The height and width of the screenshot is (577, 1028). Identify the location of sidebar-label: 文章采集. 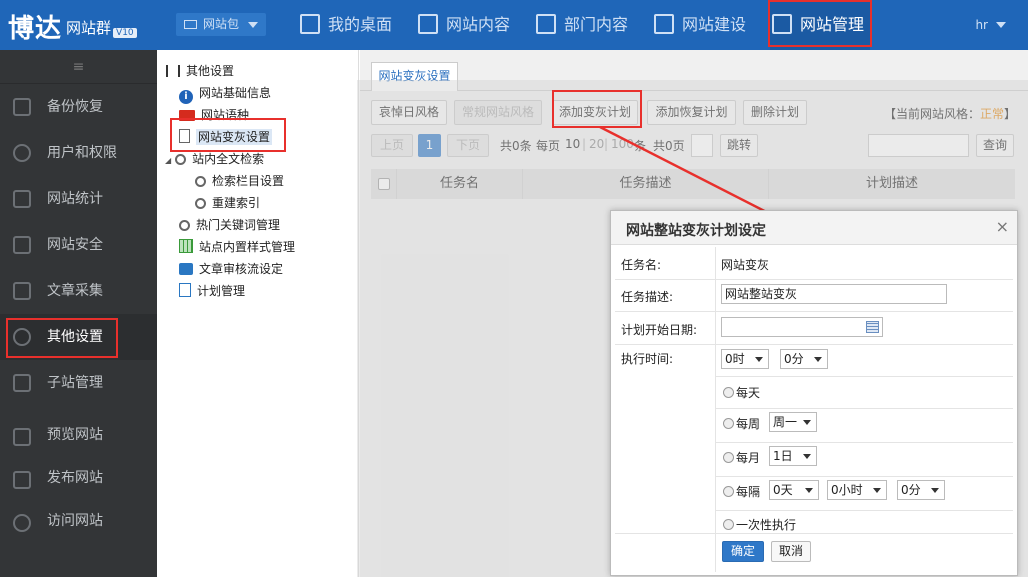
(75, 291).